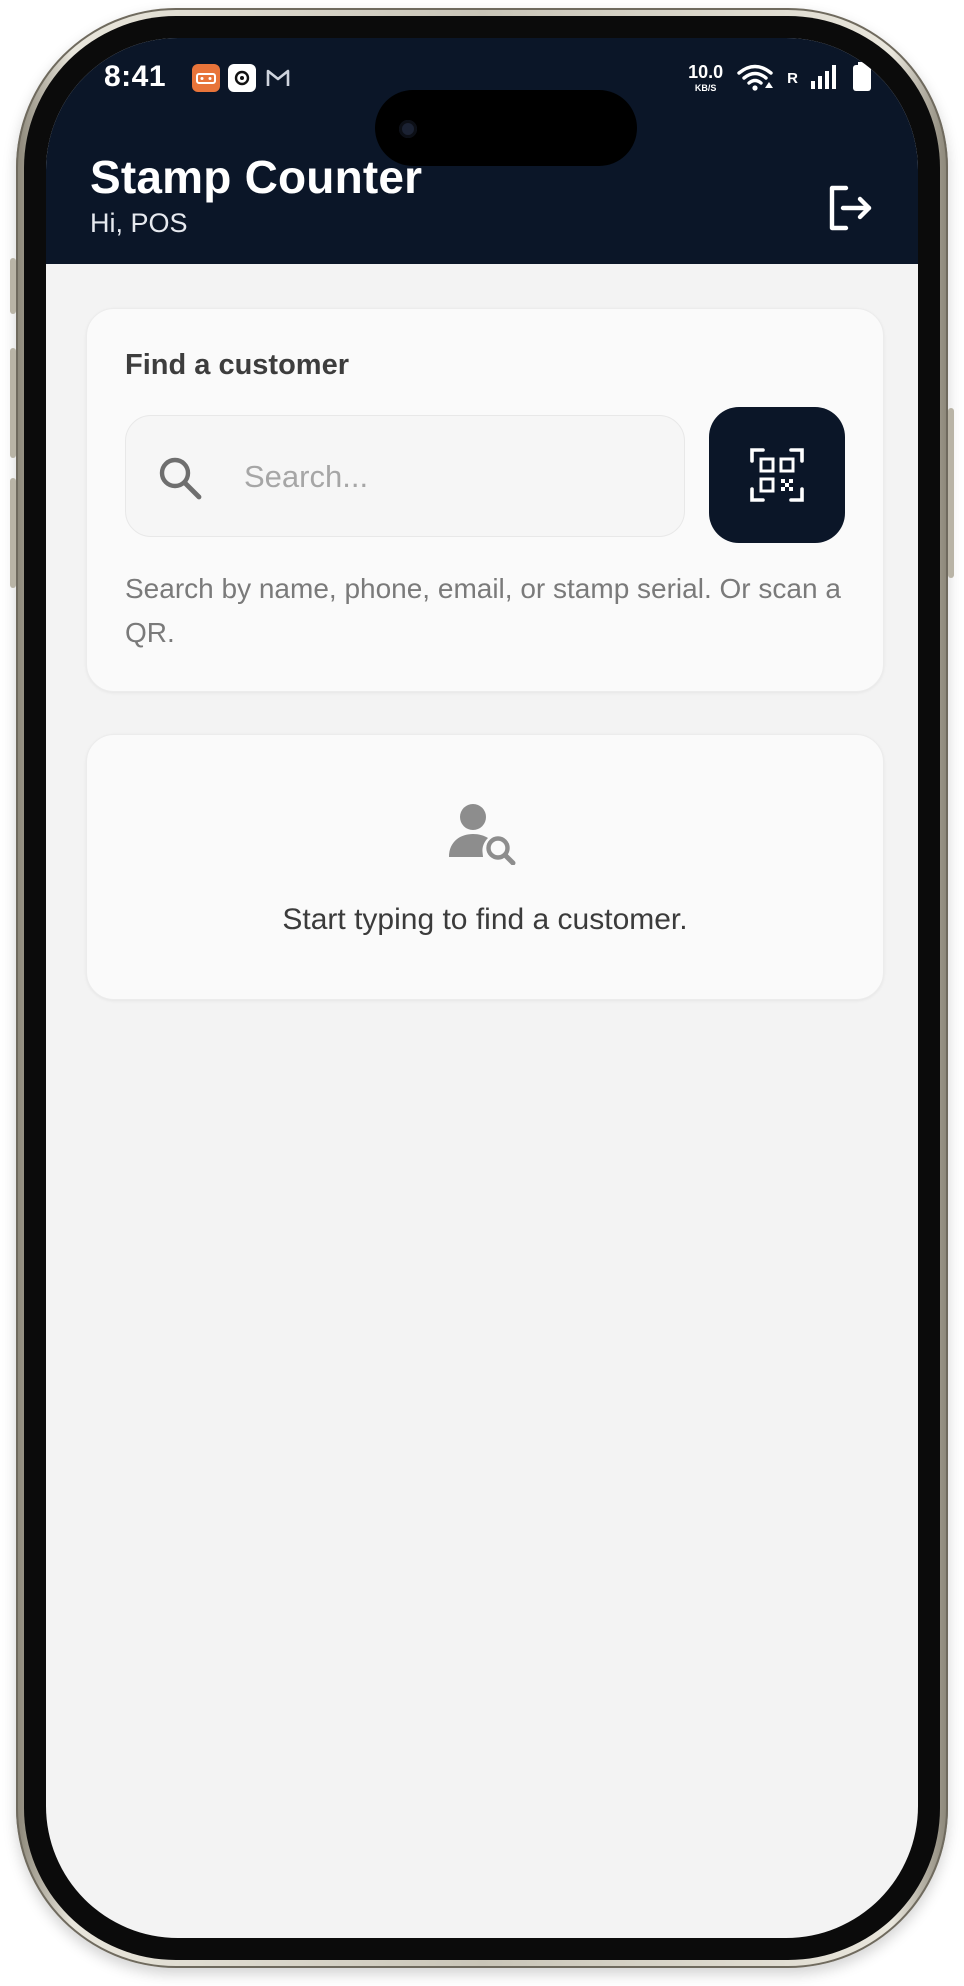 Image resolution: width=964 pixels, height=1986 pixels. What do you see at coordinates (705, 87) in the screenshot?
I see `network-speed-unit: KB/S` at bounding box center [705, 87].